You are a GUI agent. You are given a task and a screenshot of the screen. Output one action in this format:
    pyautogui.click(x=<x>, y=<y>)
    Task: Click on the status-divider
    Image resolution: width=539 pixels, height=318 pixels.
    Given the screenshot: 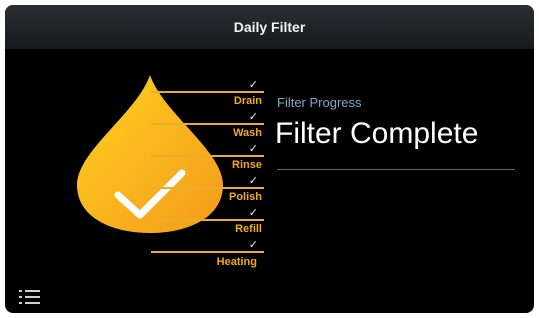 What is the action you would take?
    pyautogui.click(x=396, y=169)
    